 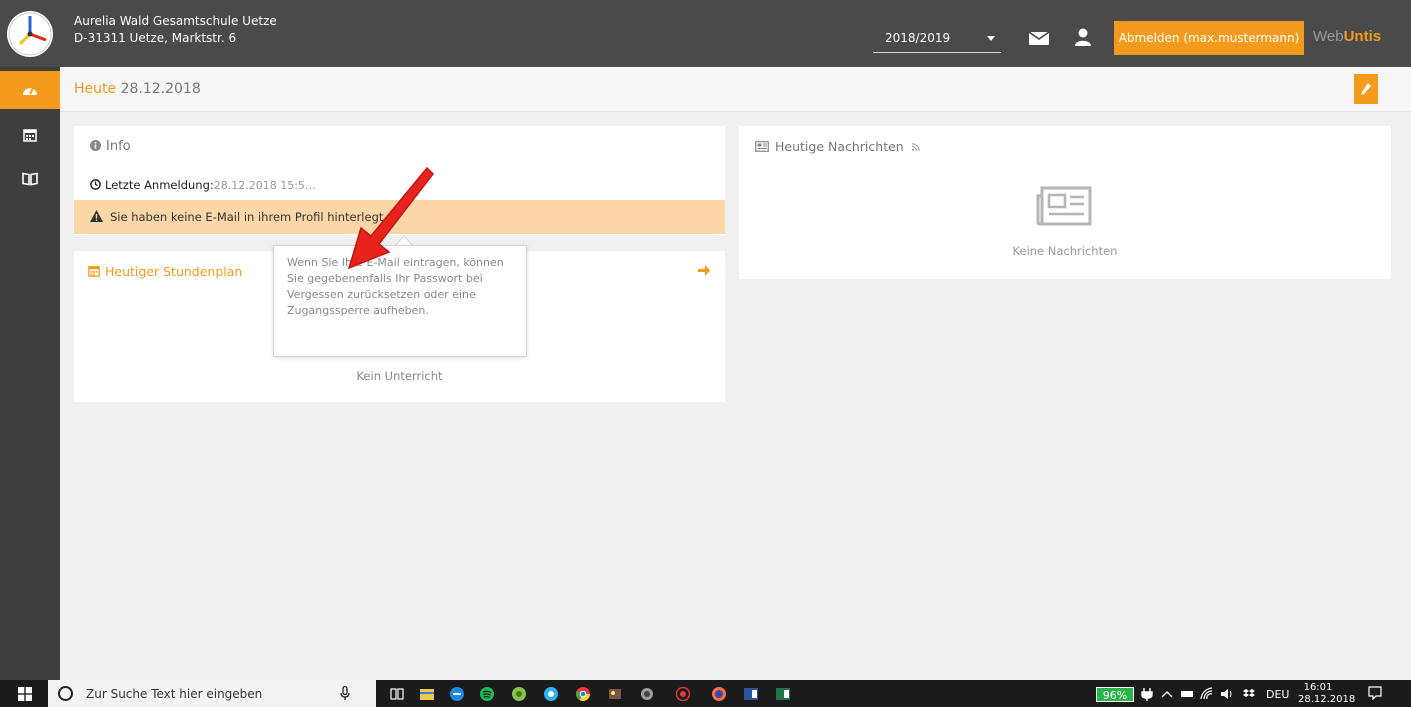 I want to click on pencil-icon, so click(x=1366, y=89).